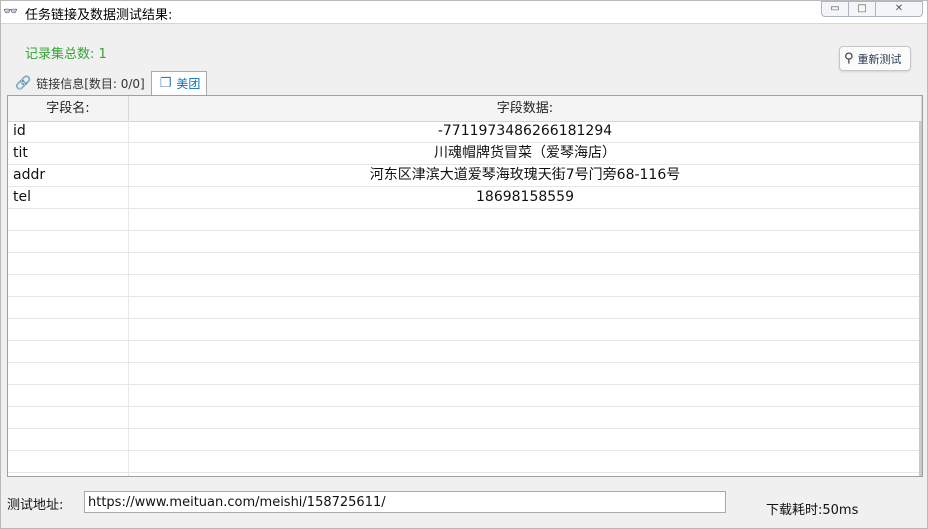  I want to click on tab-meituan: ❐ 美团, so click(179, 83).